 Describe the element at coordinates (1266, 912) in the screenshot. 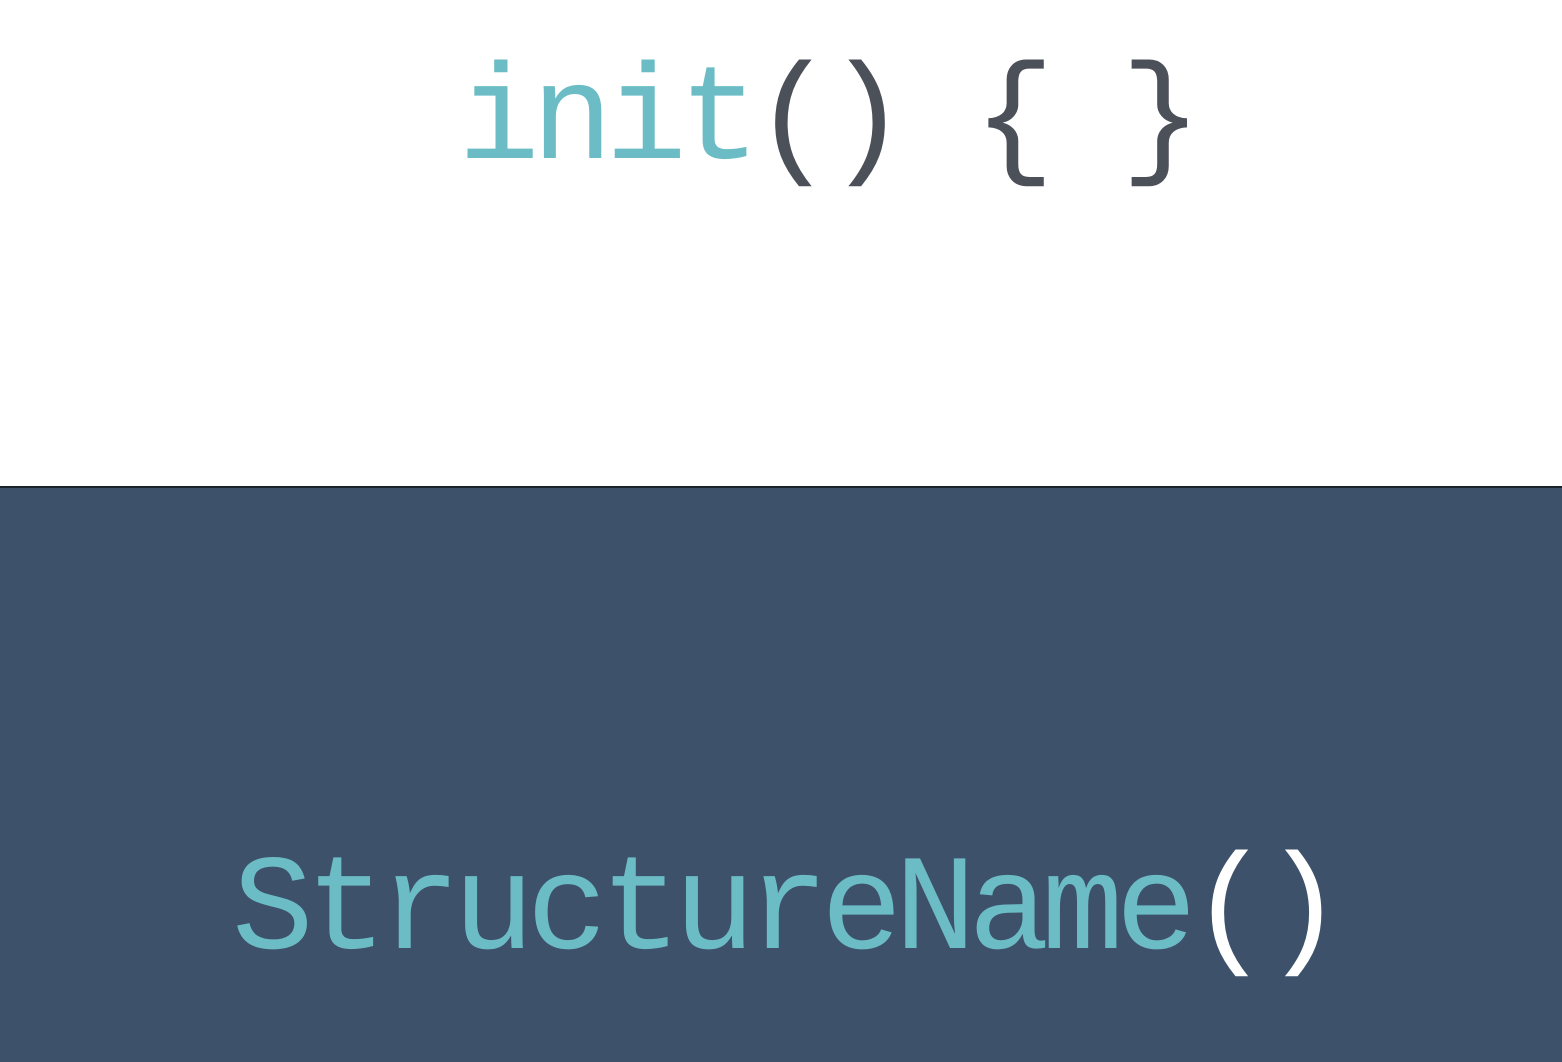

I see `structure-call-parens: ()` at that location.